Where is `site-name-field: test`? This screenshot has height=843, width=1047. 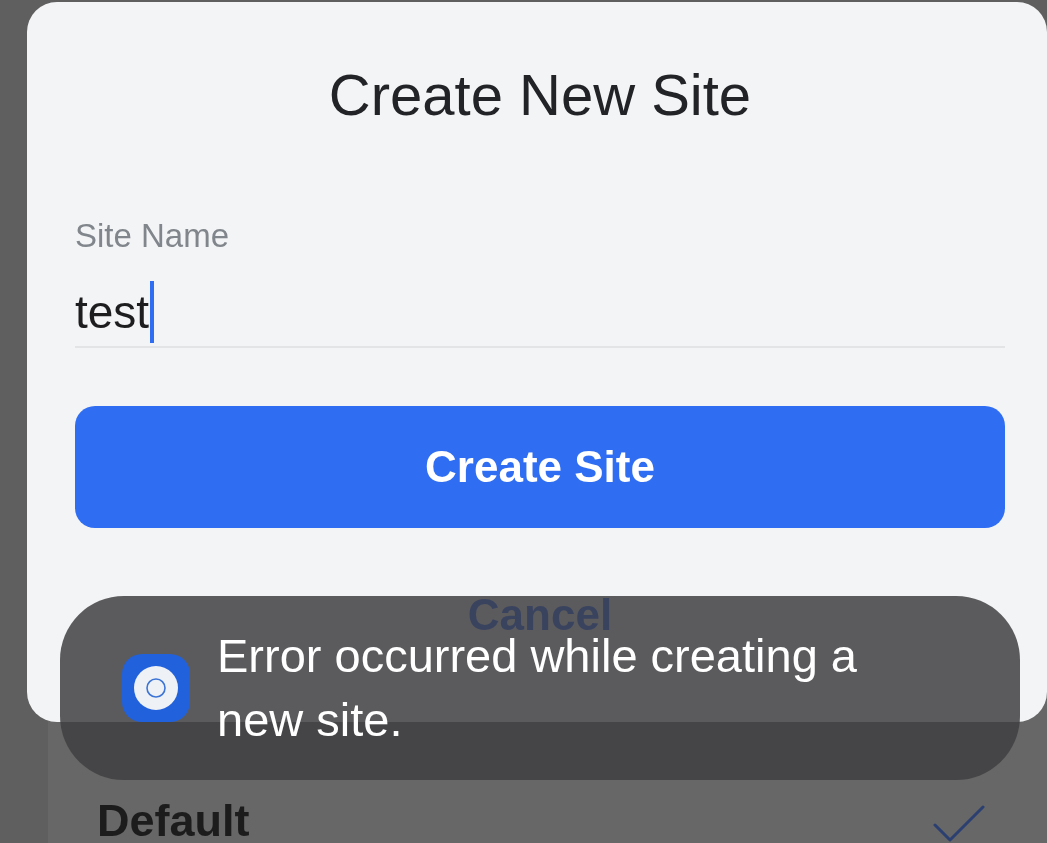
site-name-field: test is located at coordinates (540, 313).